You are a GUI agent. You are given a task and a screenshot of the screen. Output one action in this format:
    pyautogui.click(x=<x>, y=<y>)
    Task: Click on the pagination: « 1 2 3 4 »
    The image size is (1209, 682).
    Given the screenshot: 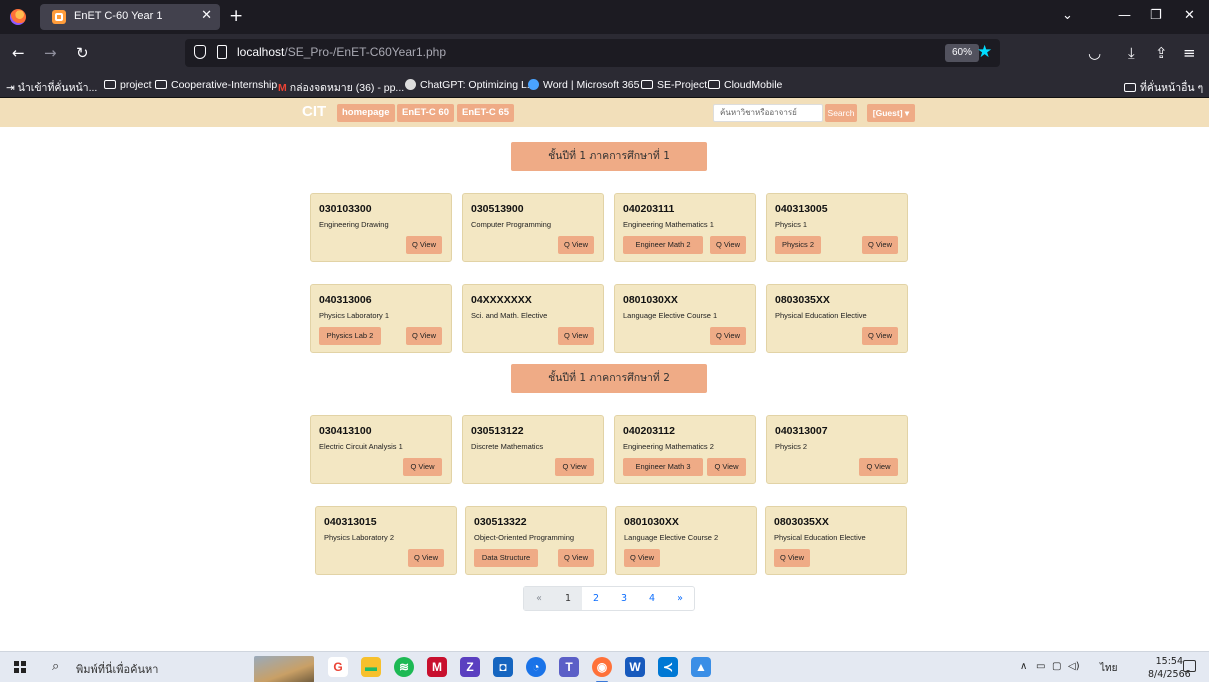 What is the action you would take?
    pyautogui.click(x=609, y=598)
    